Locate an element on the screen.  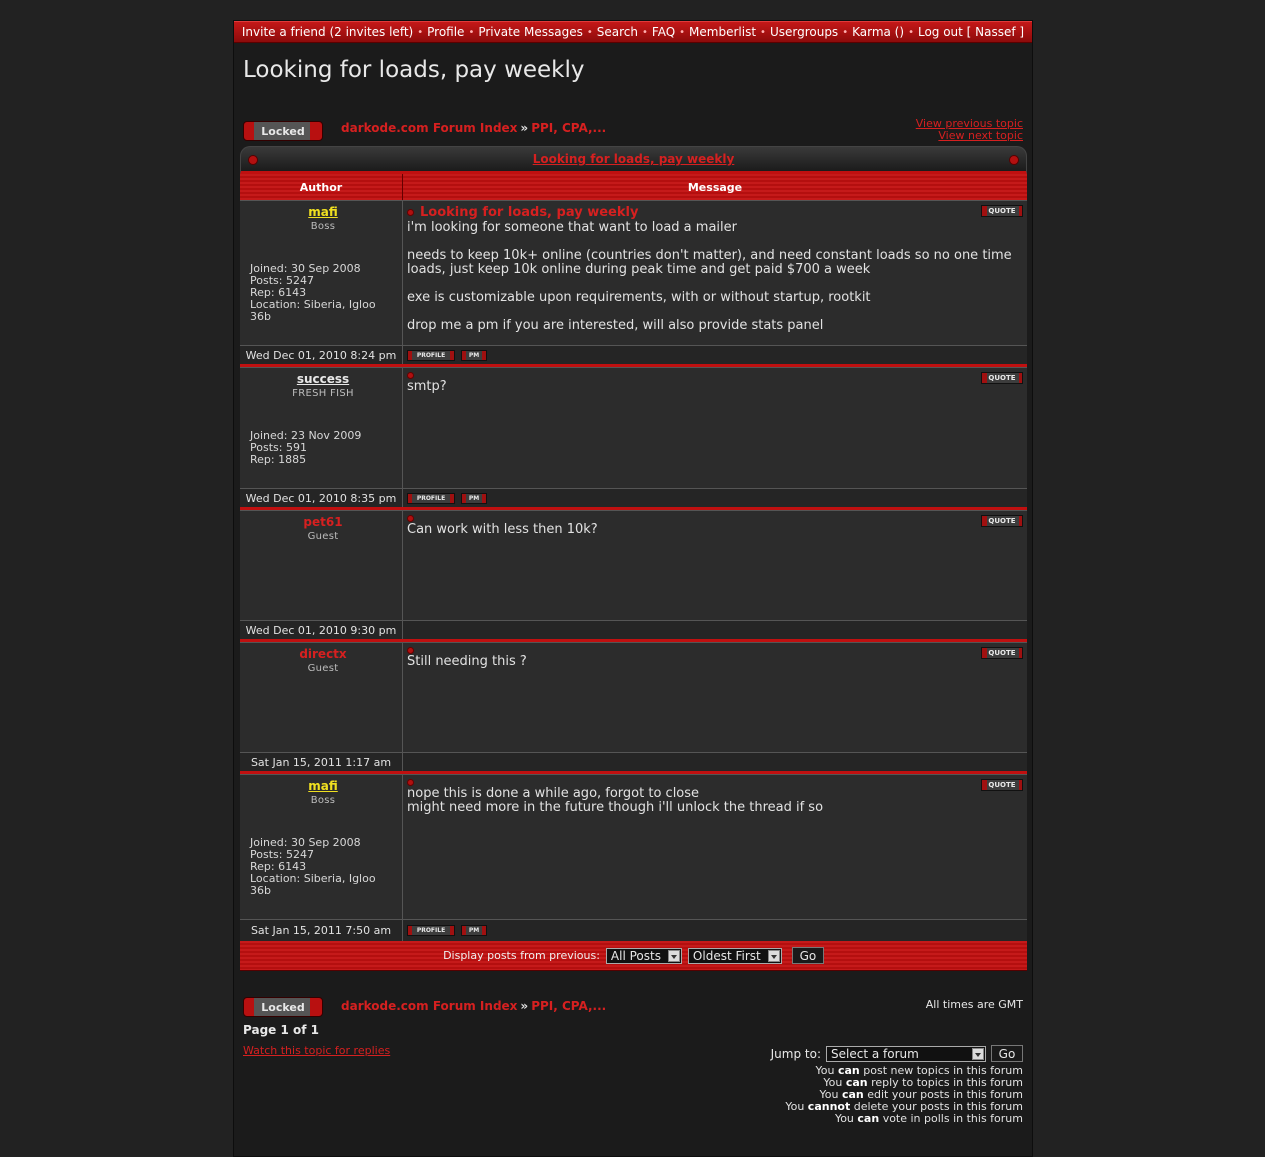
post-actions is located at coordinates (405, 630).